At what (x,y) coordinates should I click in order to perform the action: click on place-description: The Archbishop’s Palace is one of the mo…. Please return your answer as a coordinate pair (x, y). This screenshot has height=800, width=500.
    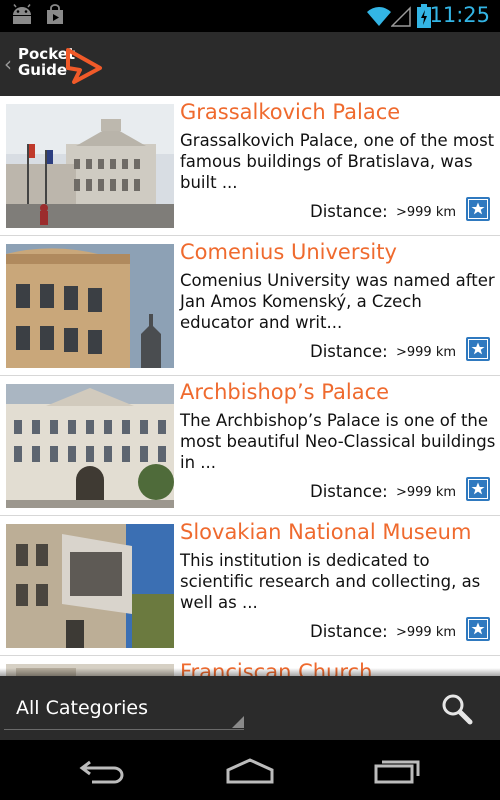
    Looking at the image, I should click on (338, 441).